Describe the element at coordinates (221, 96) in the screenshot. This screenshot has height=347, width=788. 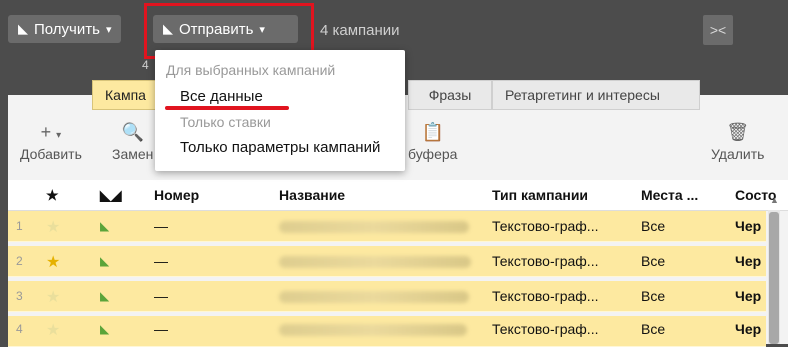
I see `menu-item-all-data: Все данные` at that location.